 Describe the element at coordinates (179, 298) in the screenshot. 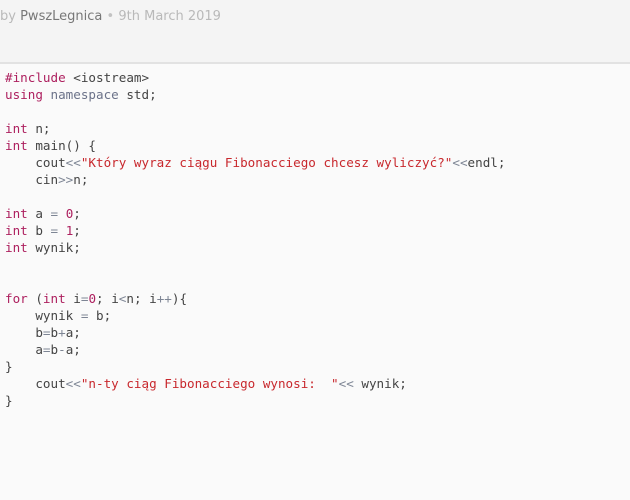

I see `code-text: ){` at that location.